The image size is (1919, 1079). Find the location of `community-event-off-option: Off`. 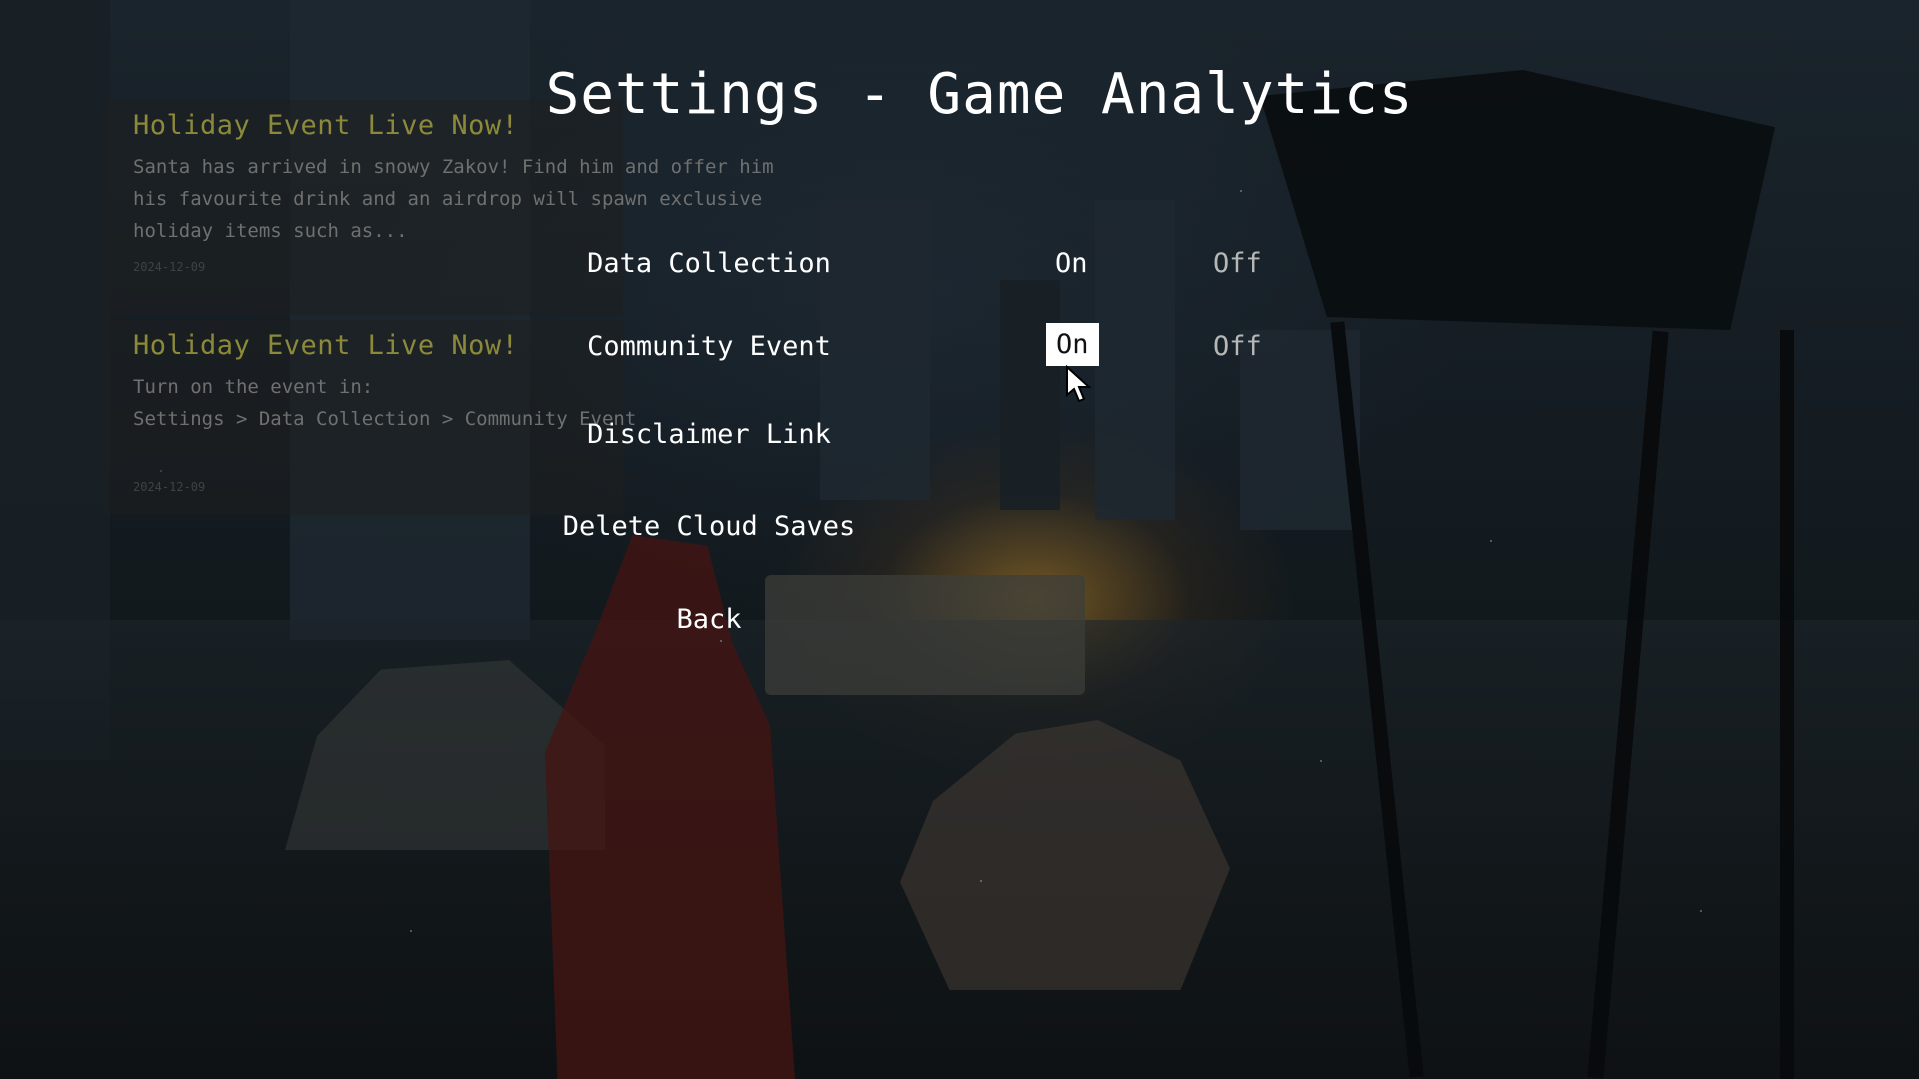

community-event-off-option: Off is located at coordinates (1237, 346).